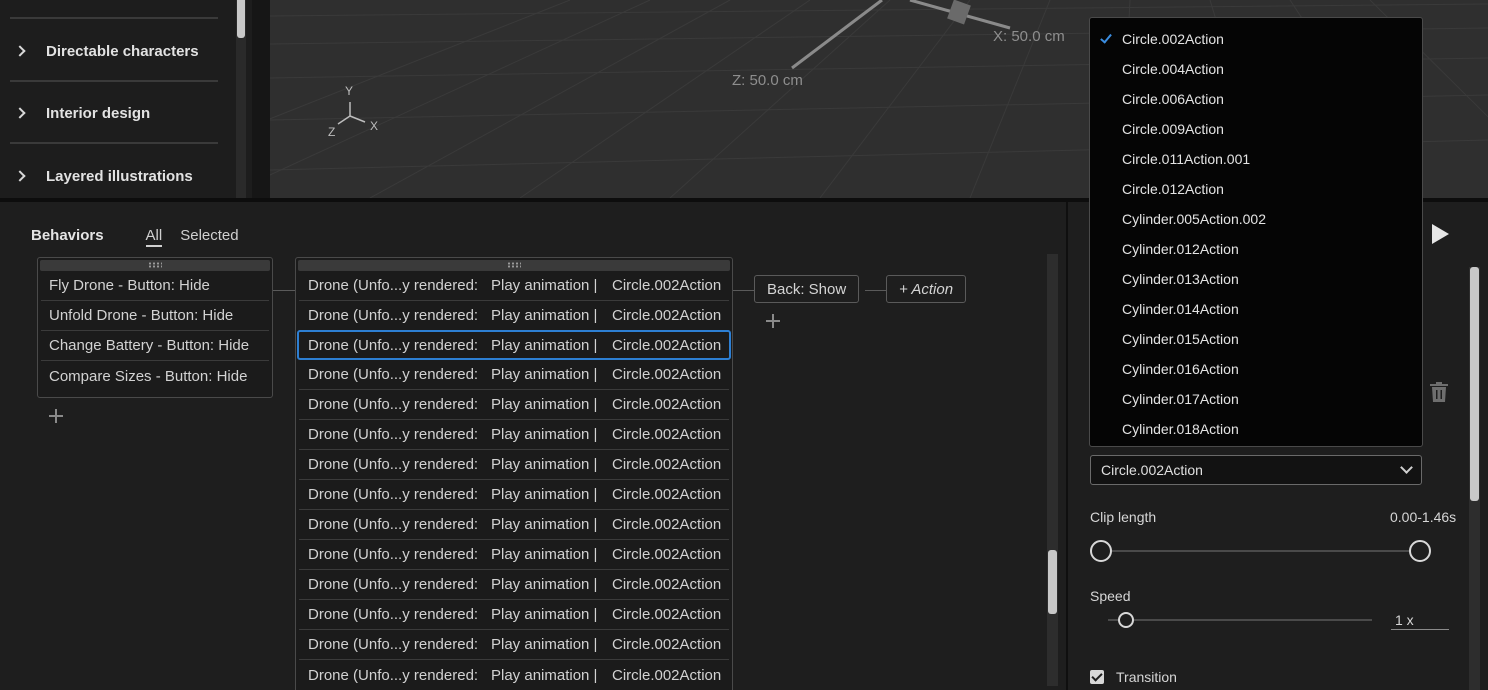 Image resolution: width=1488 pixels, height=690 pixels. What do you see at coordinates (1240, 620) in the screenshot?
I see `speed-track` at bounding box center [1240, 620].